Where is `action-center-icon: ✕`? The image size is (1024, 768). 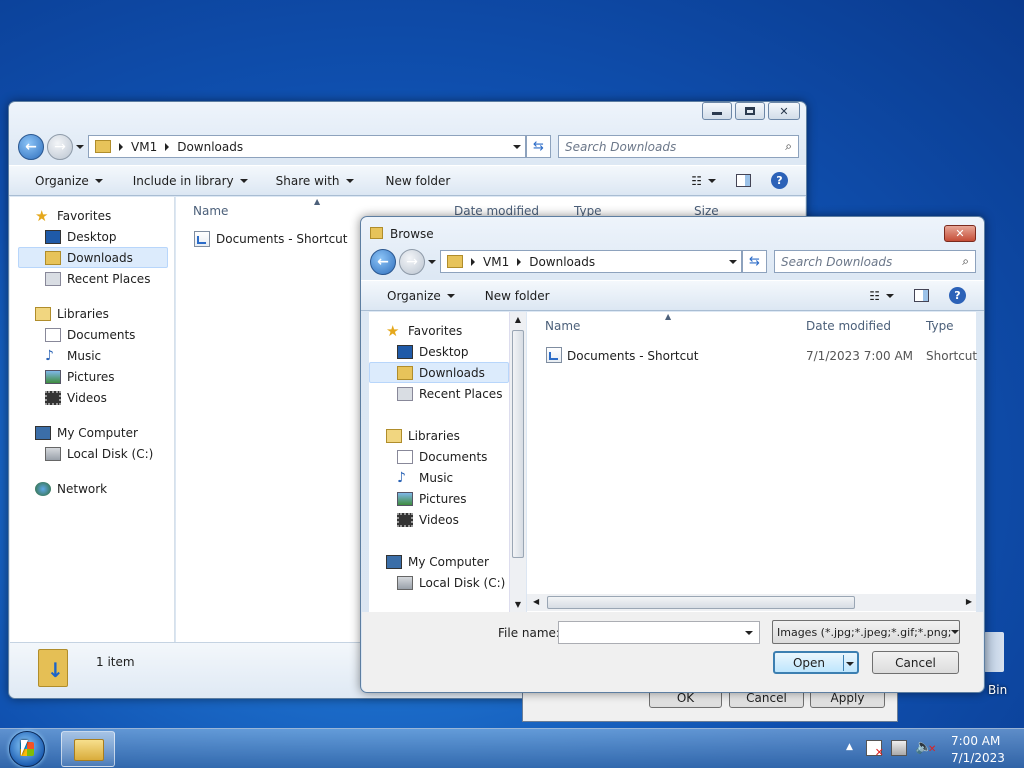
action-center-icon: ✕ is located at coordinates (875, 749).